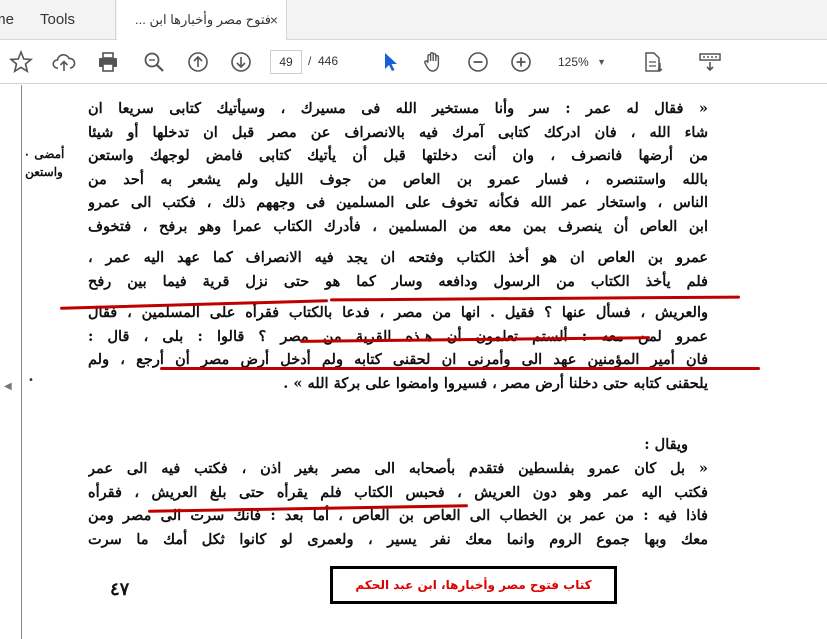 The height and width of the screenshot is (639, 827). Describe the element at coordinates (413, 62) in the screenshot. I see `toolbar: 49 / 446 125% ▼` at that location.